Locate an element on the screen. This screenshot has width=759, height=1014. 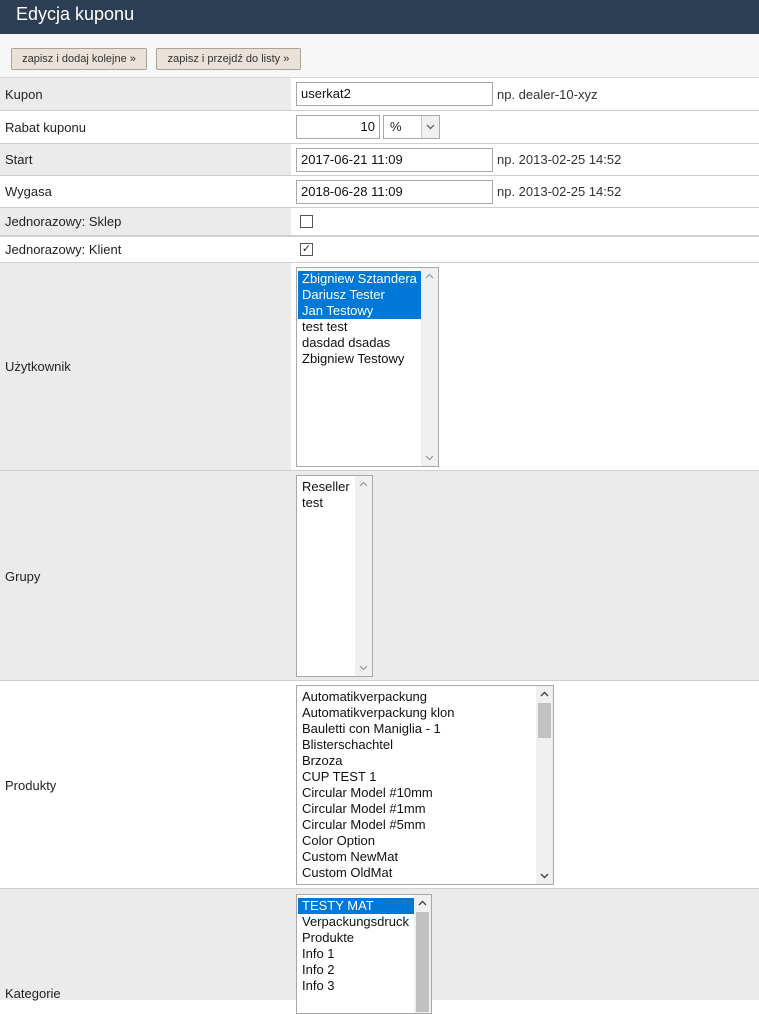
list-item: test is located at coordinates (326, 503).